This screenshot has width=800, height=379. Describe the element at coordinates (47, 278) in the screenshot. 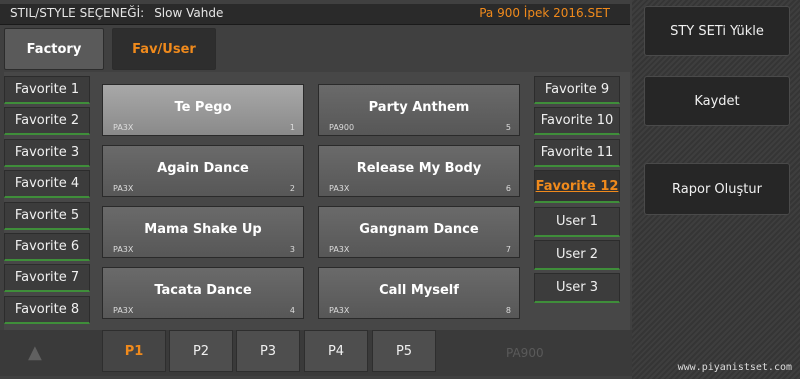

I see `favorite-7-button: Favorite 7` at that location.